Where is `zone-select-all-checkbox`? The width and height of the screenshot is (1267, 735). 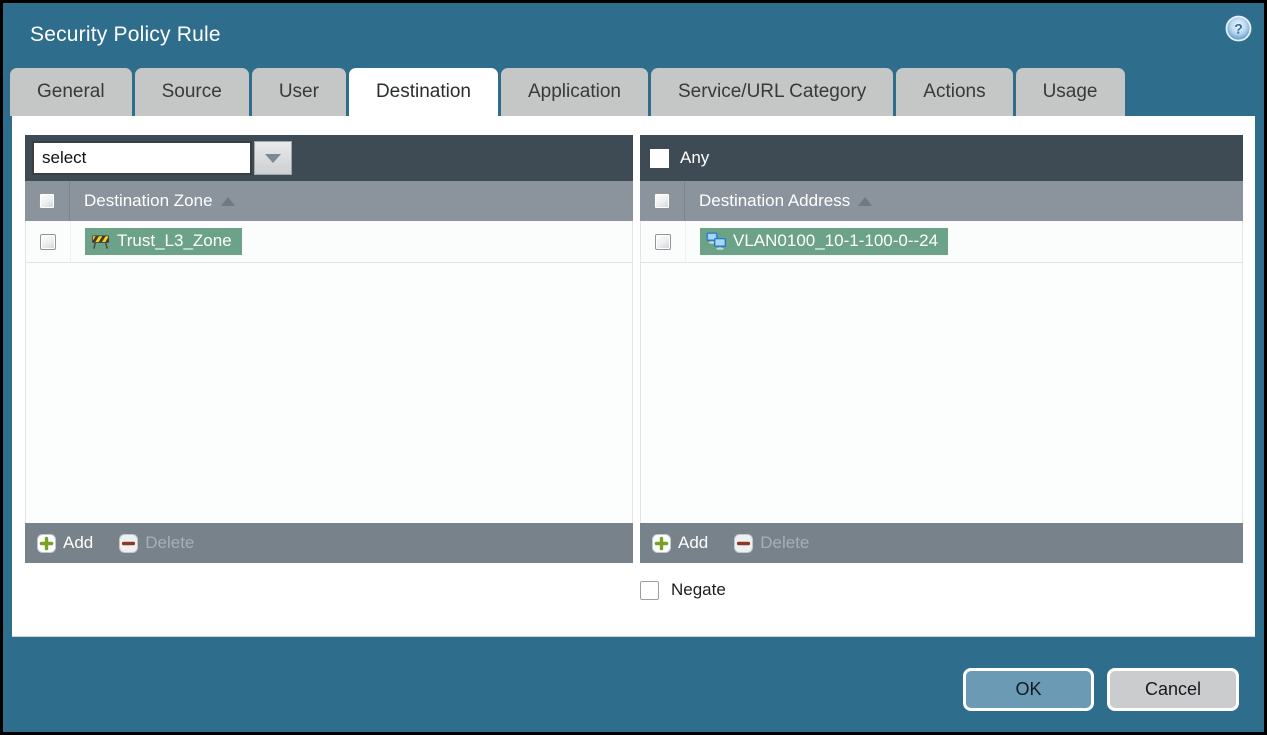
zone-select-all-checkbox is located at coordinates (47, 201).